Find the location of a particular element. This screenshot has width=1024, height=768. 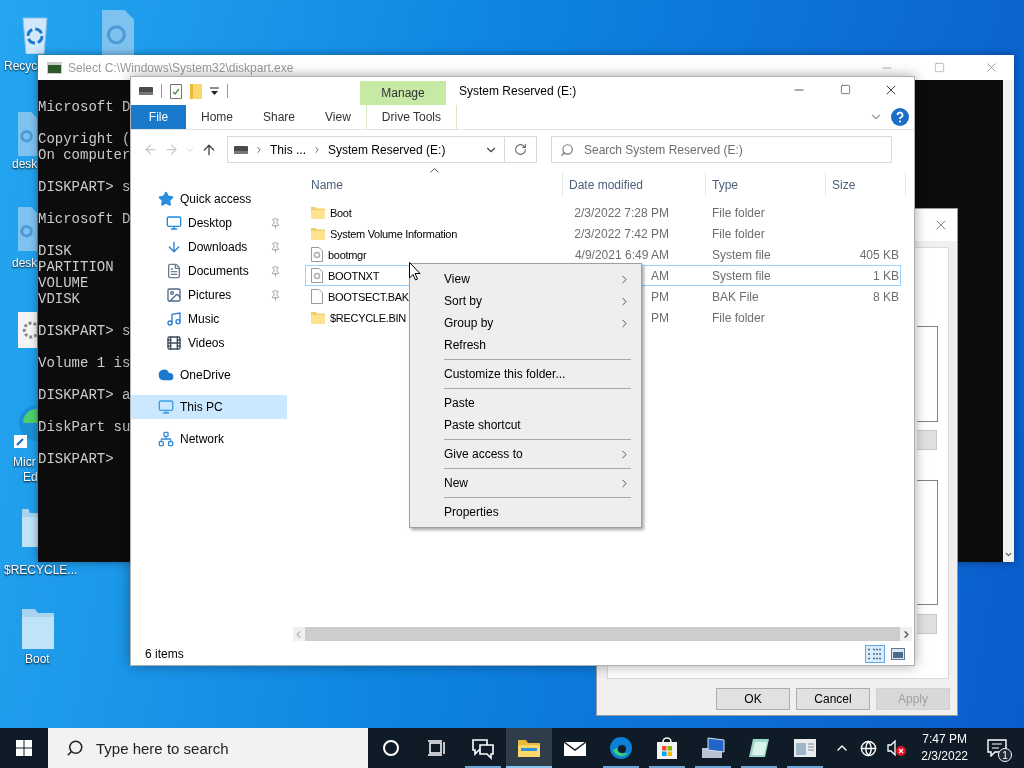

desktop-icon is located at coordinates (174, 223).